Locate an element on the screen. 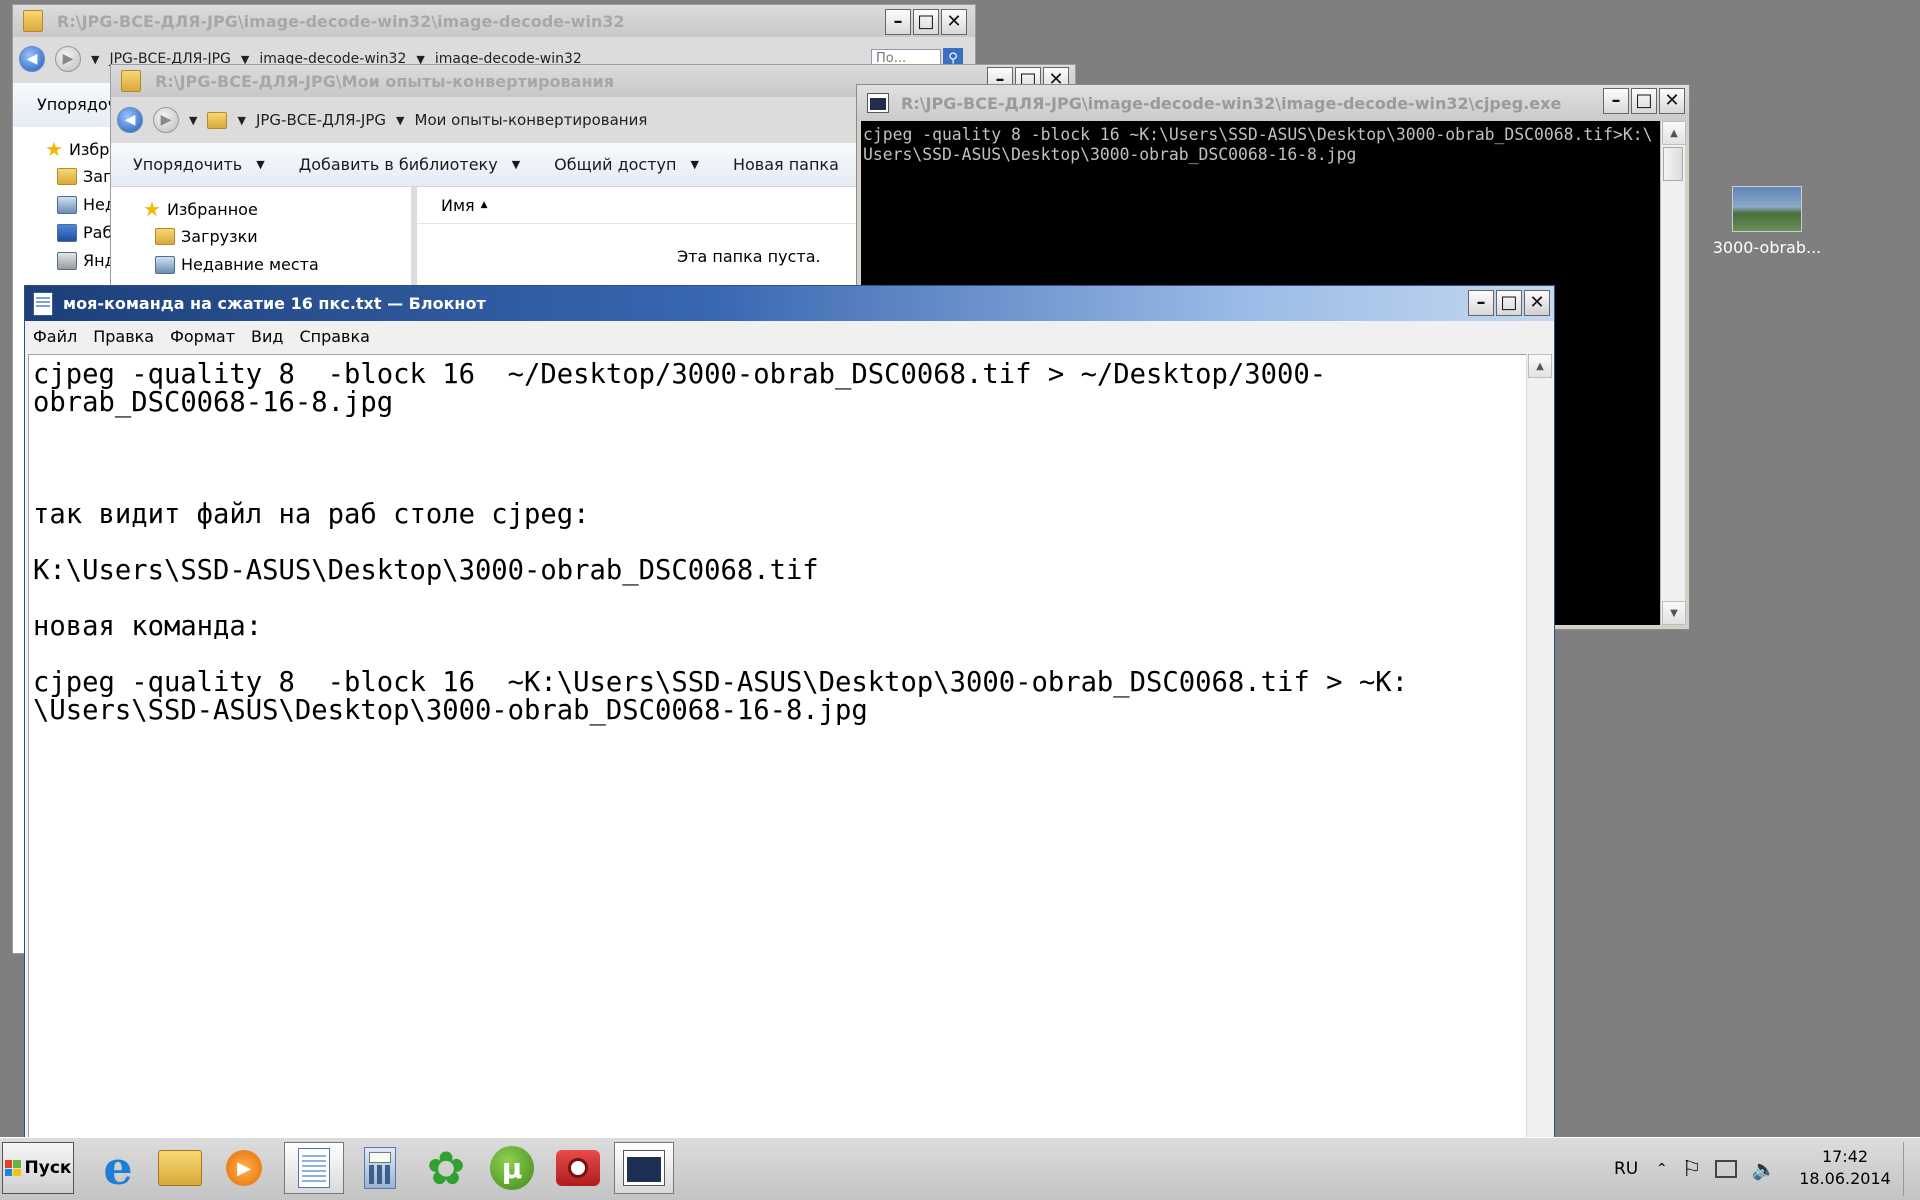 This screenshot has height=1200, width=1920. new-folder-button: Новая папка is located at coordinates (786, 164).